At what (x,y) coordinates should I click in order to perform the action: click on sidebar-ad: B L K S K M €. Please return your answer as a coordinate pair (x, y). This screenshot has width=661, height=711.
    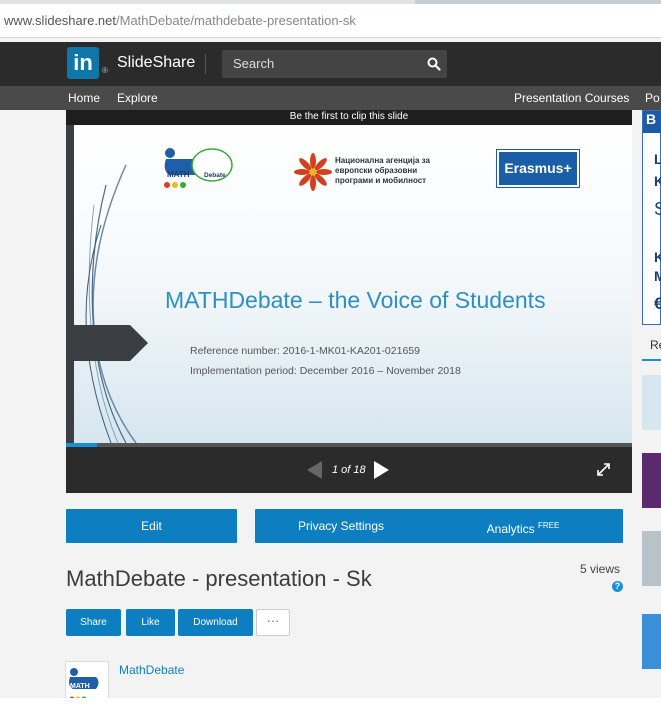
    Looking at the image, I should click on (651, 217).